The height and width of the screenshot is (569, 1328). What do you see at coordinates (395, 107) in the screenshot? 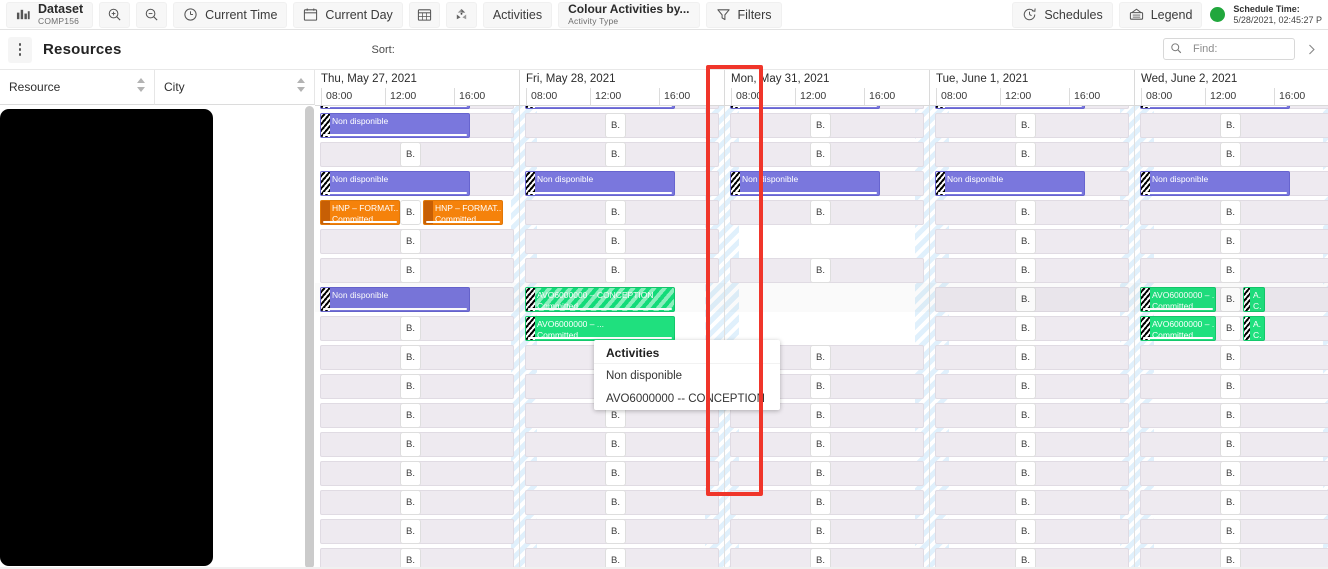
I see `activity-non-disponible-0-0: Non disponible` at bounding box center [395, 107].